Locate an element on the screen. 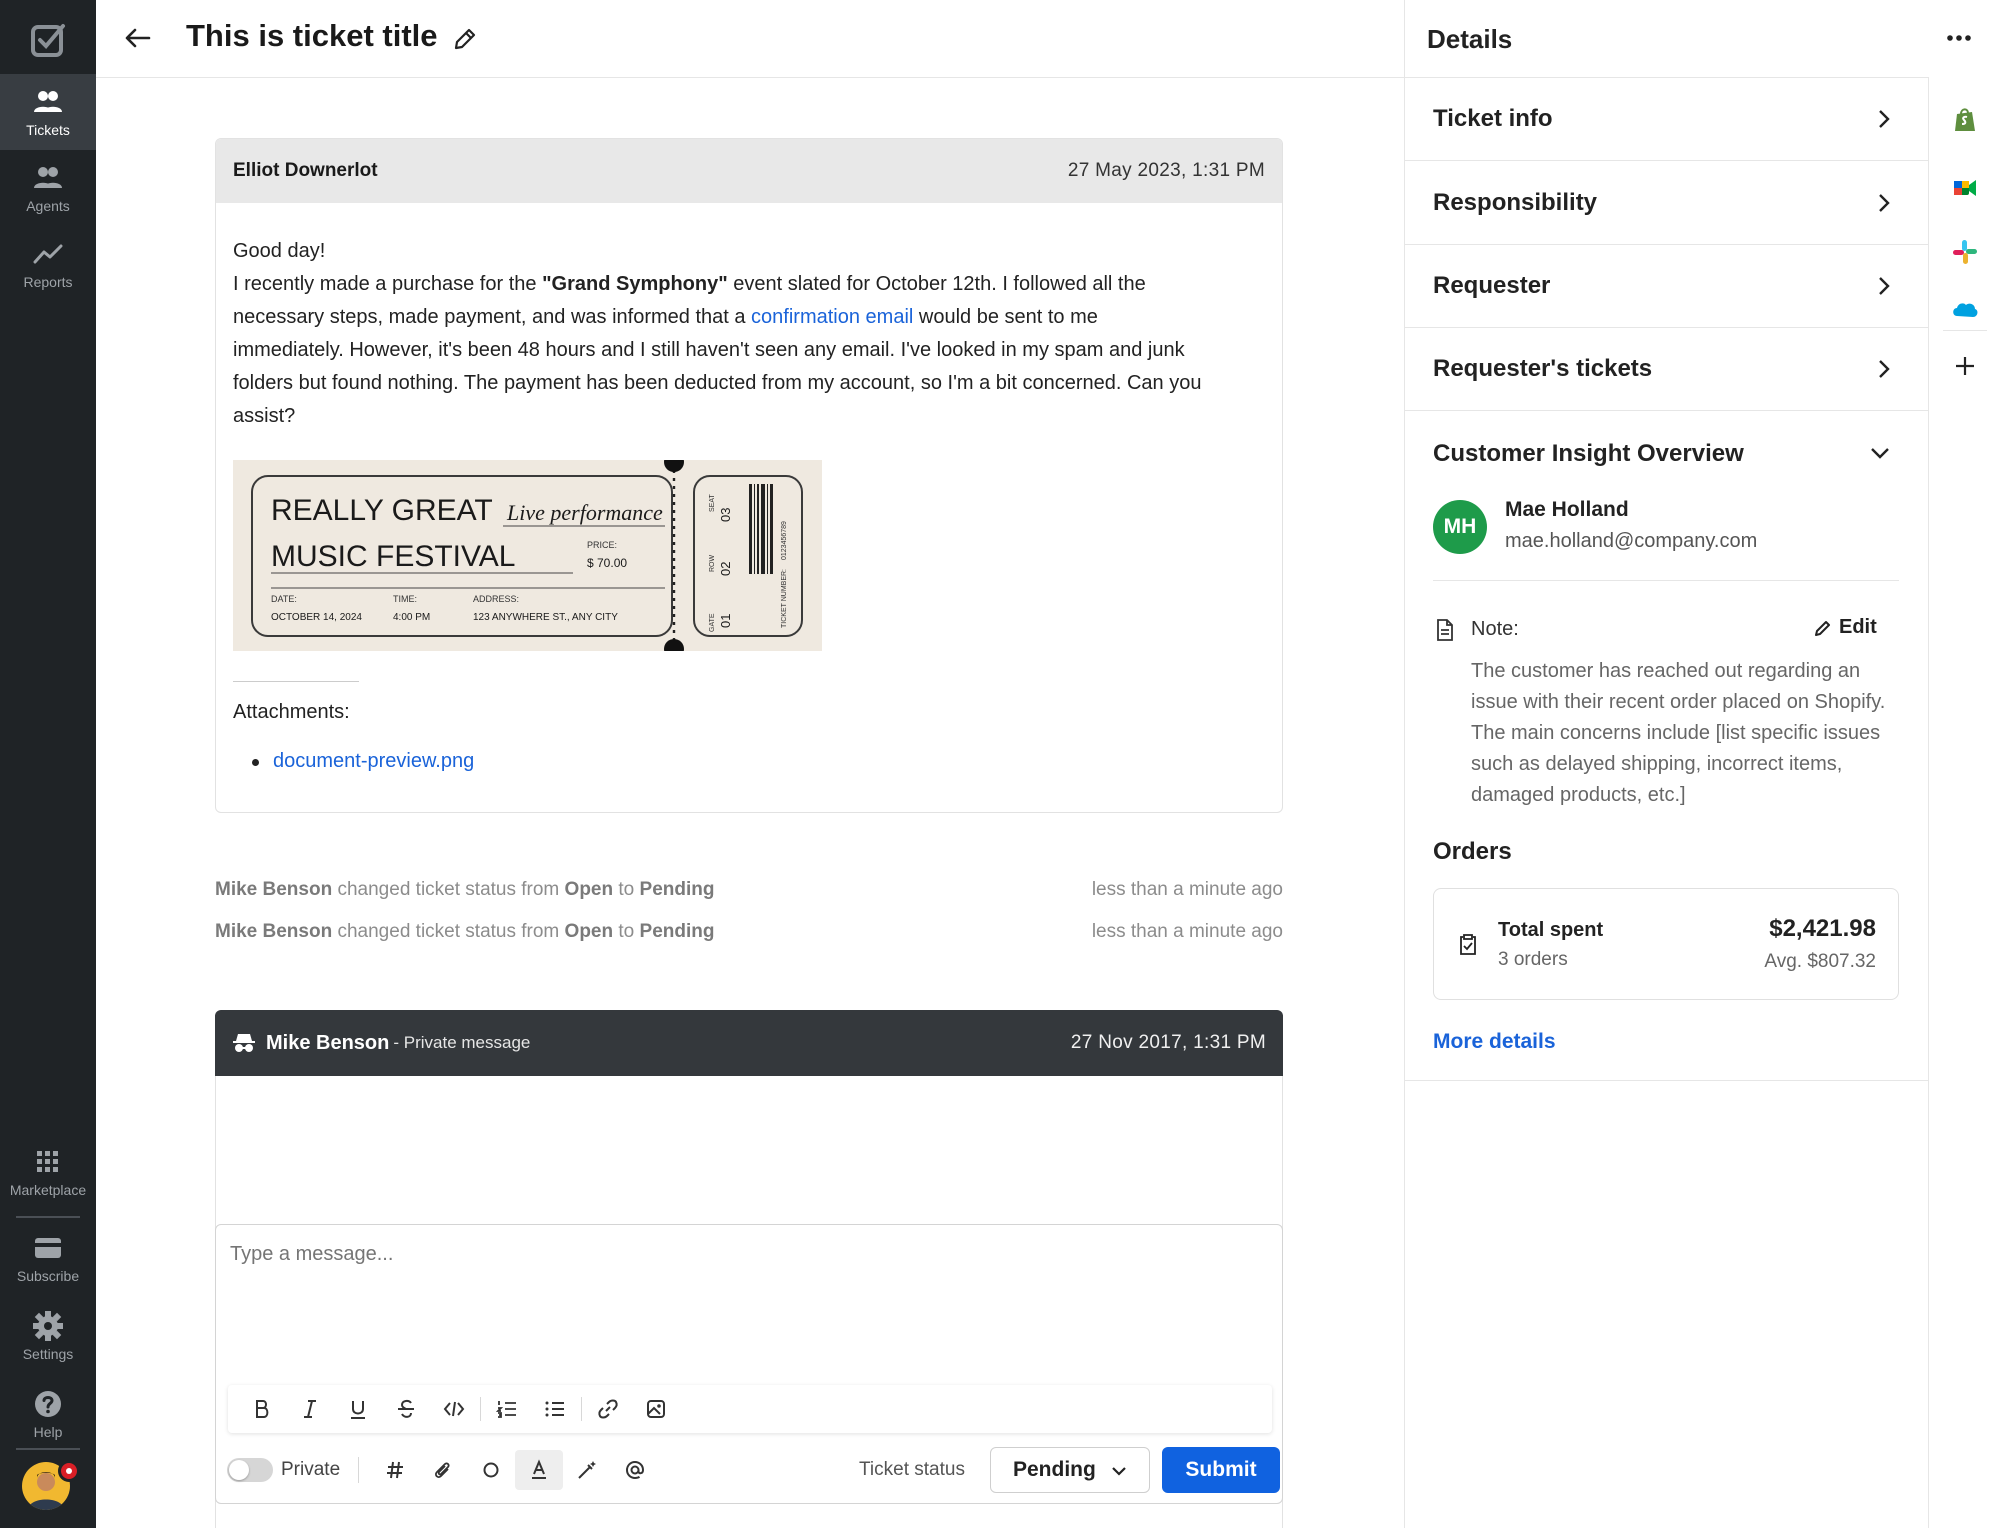  strikethrough-button is located at coordinates (406, 1409).